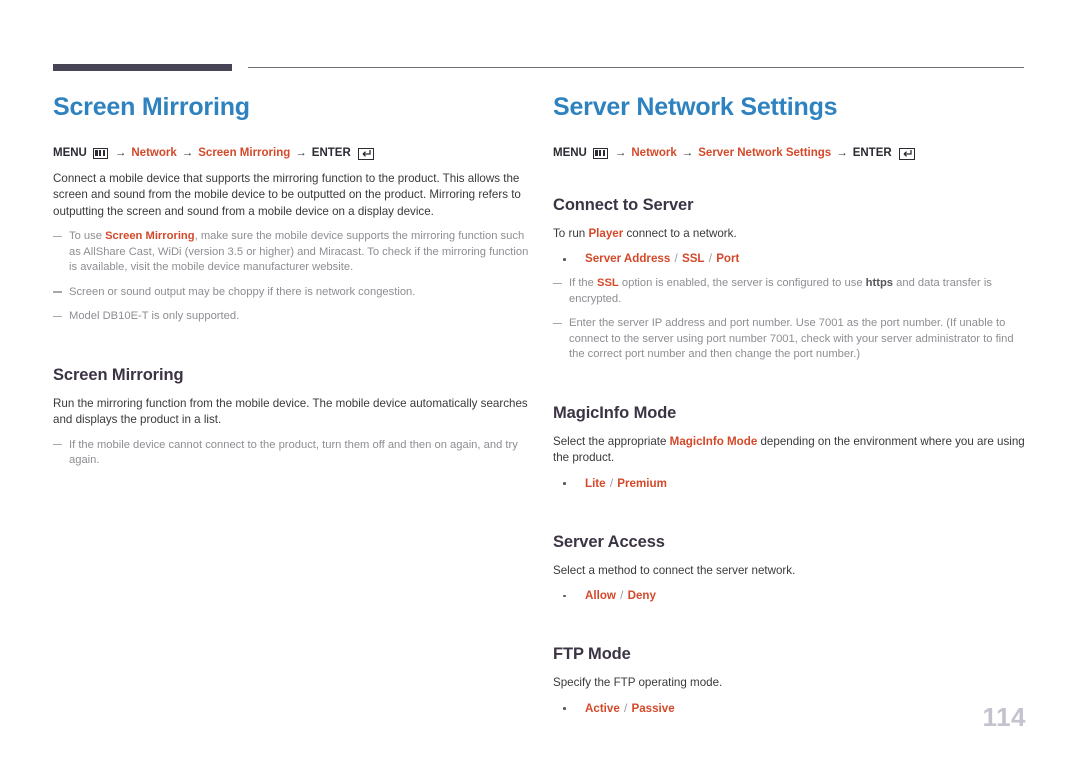  What do you see at coordinates (680, 233) in the screenshot?
I see `body-post: connect to a network.` at bounding box center [680, 233].